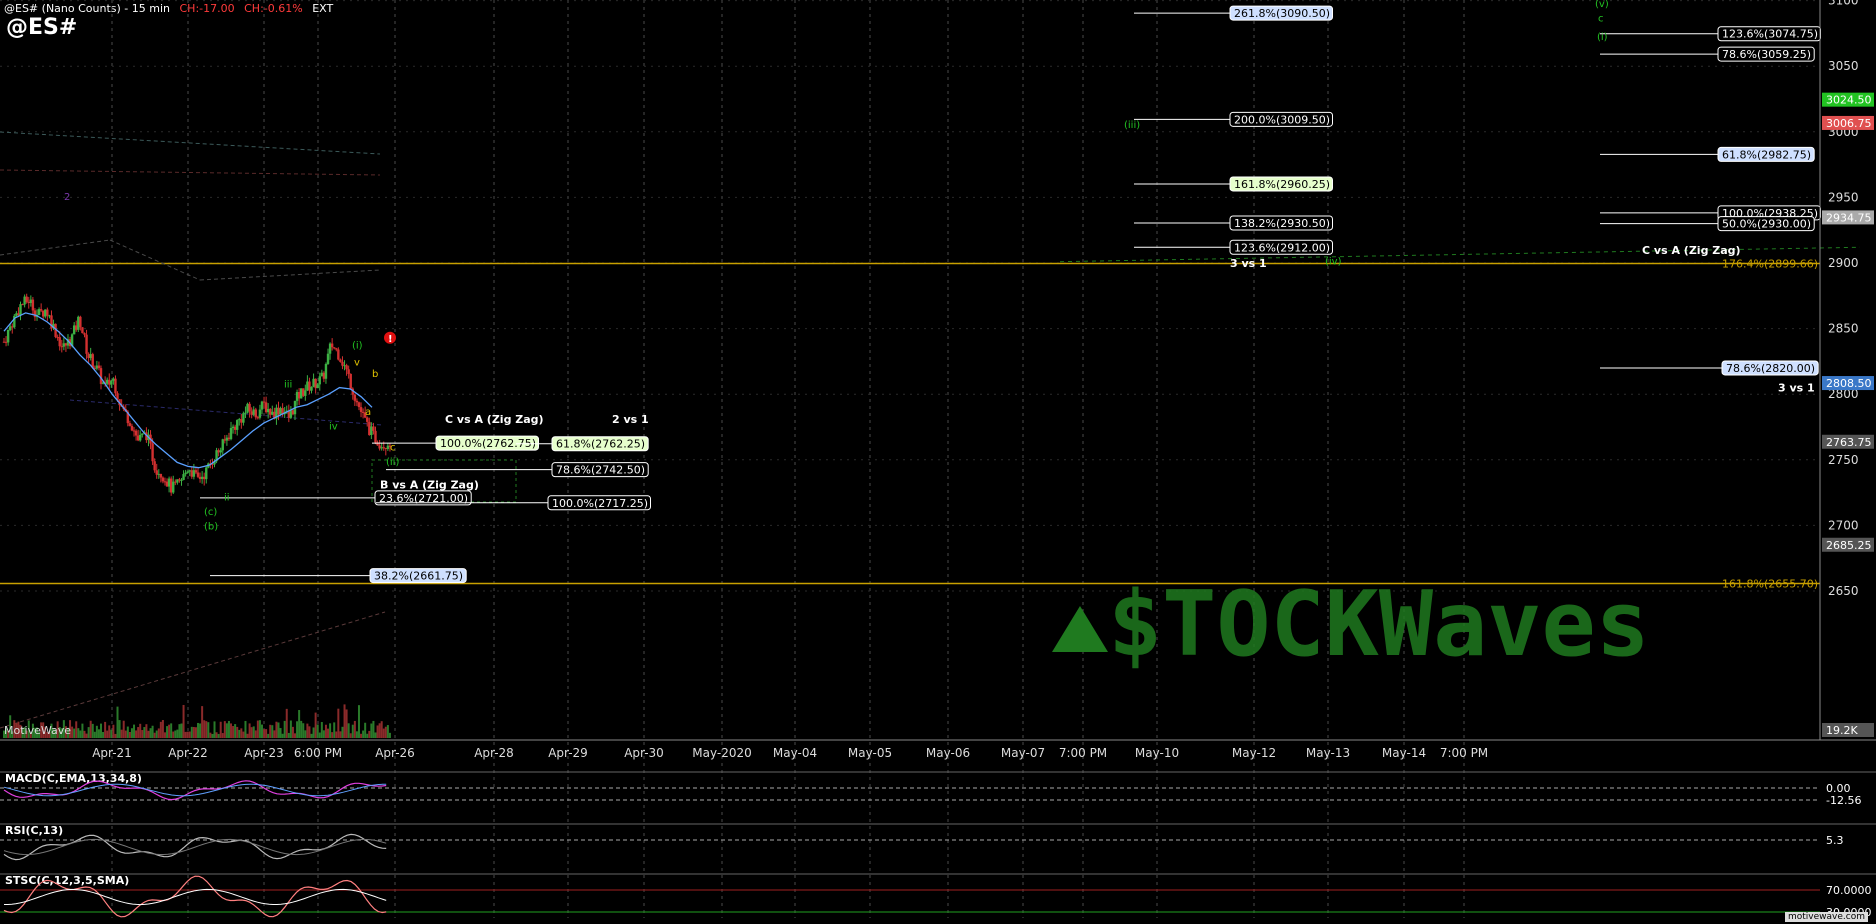  I want to click on indicator-value: 70.0000, so click(1849, 890).